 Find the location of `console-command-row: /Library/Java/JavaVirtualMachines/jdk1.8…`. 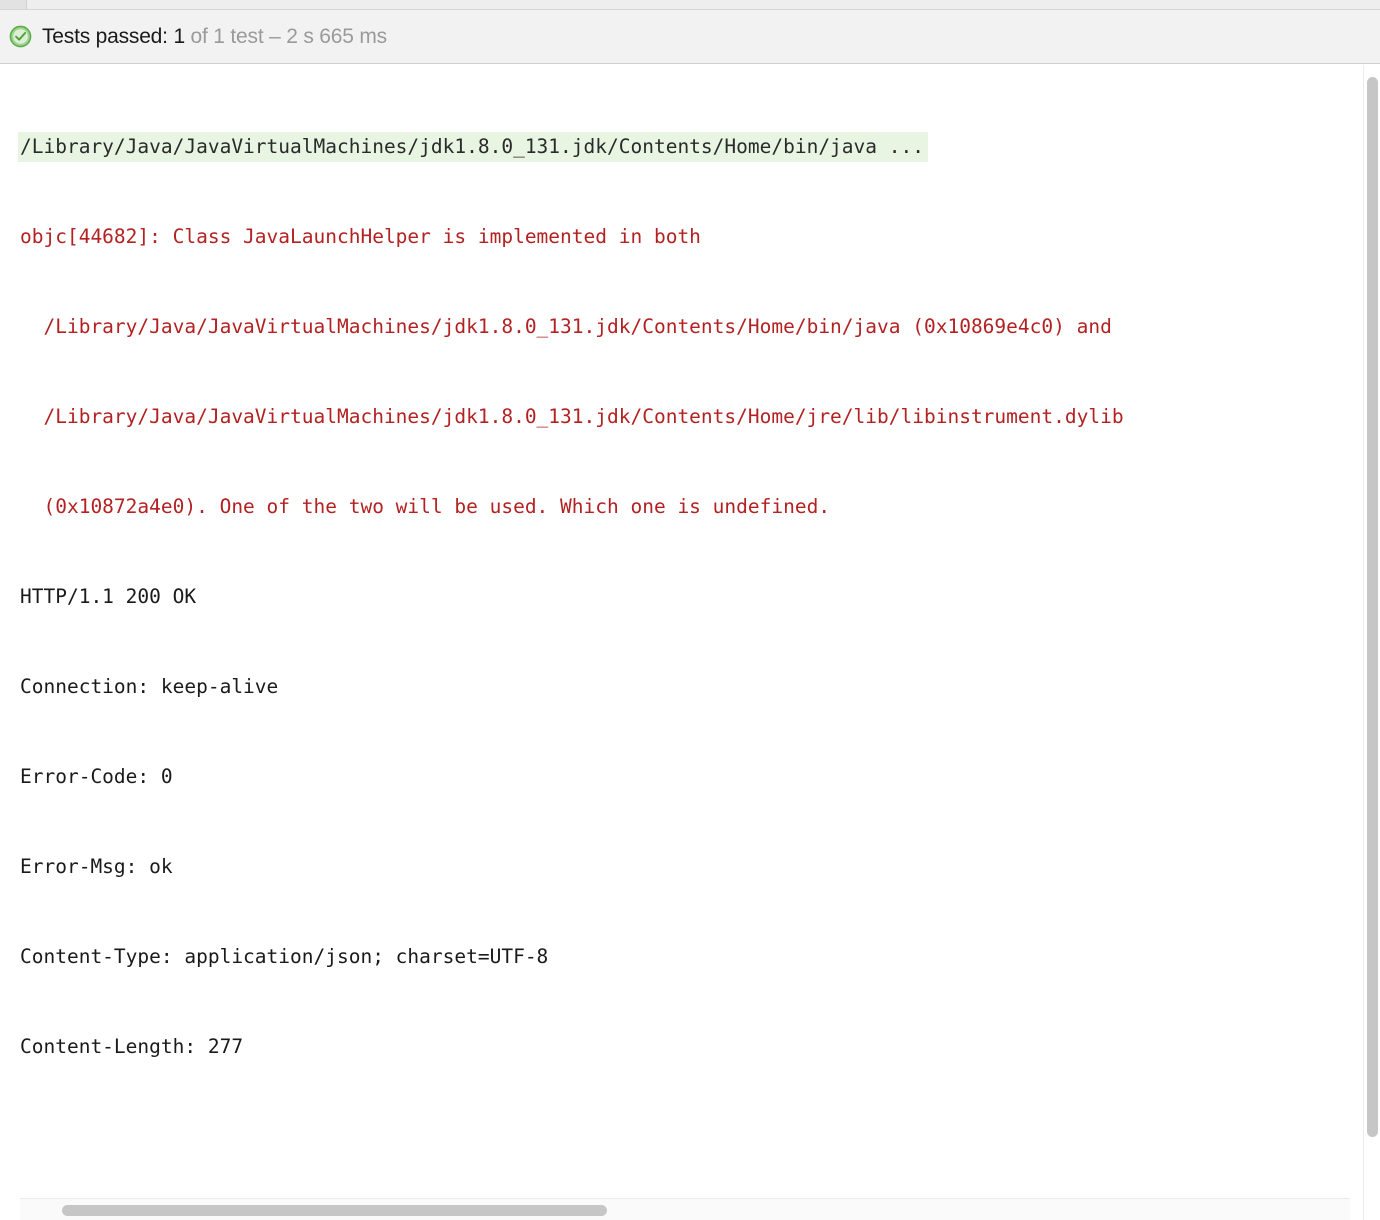

console-command-row: /Library/Java/JavaVirtualMachines/jdk1.8… is located at coordinates (582, 147).